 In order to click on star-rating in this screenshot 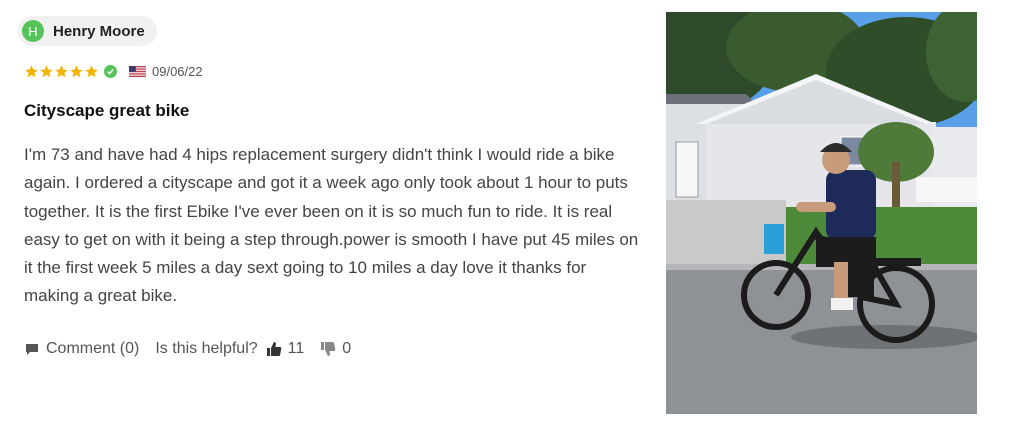, I will do `click(61, 71)`.